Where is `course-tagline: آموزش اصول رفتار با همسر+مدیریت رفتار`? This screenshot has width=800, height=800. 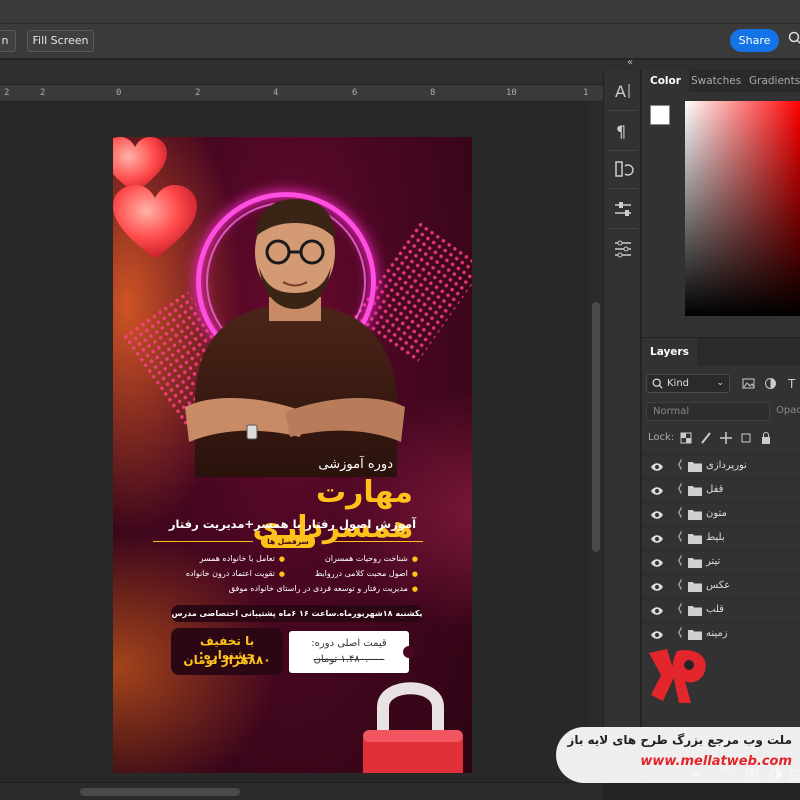
course-tagline: آموزش اصول رفتار با همسر+مدیریت رفتار is located at coordinates (292, 524).